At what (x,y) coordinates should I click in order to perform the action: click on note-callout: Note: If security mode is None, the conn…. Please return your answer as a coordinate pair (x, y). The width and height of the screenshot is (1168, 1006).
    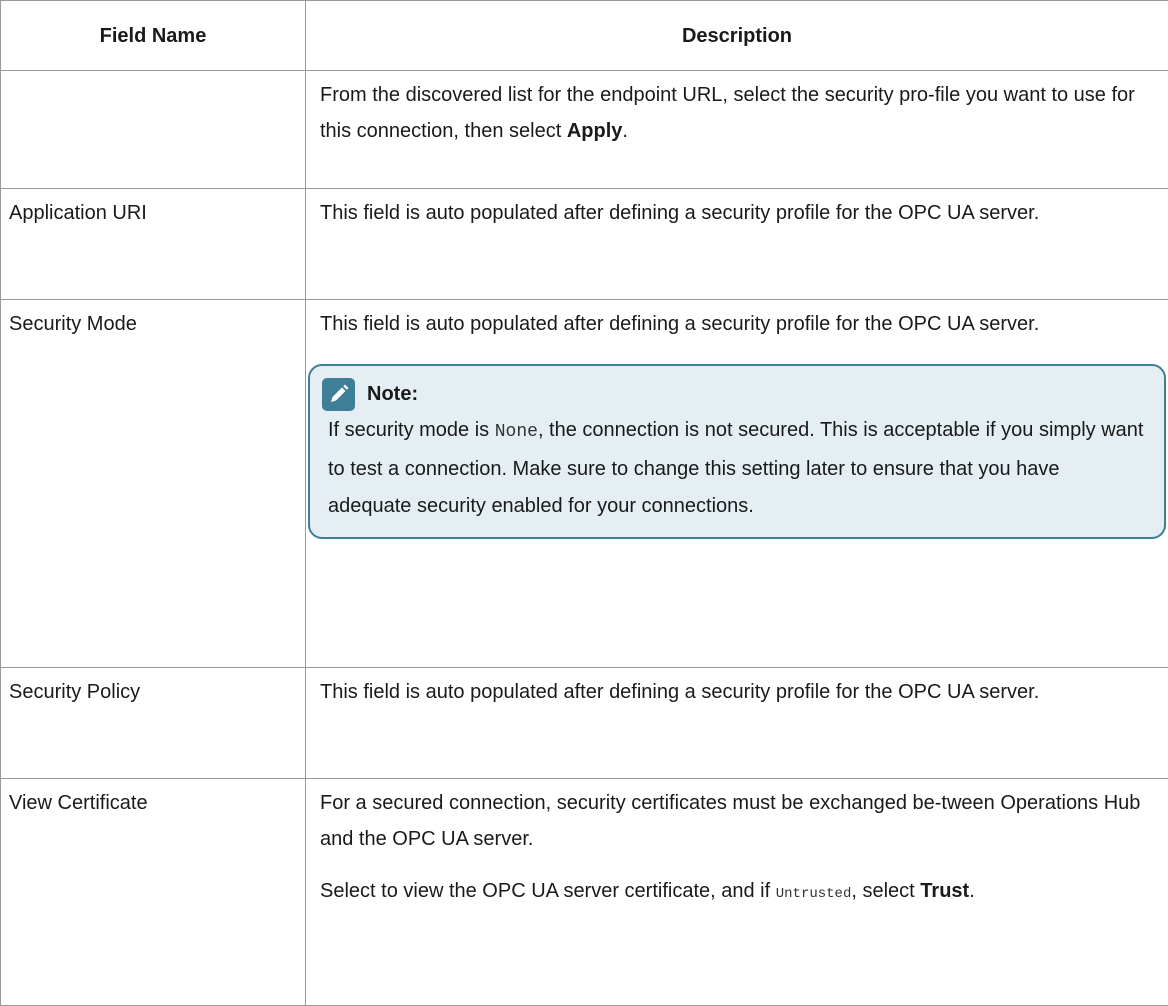
    Looking at the image, I should click on (737, 451).